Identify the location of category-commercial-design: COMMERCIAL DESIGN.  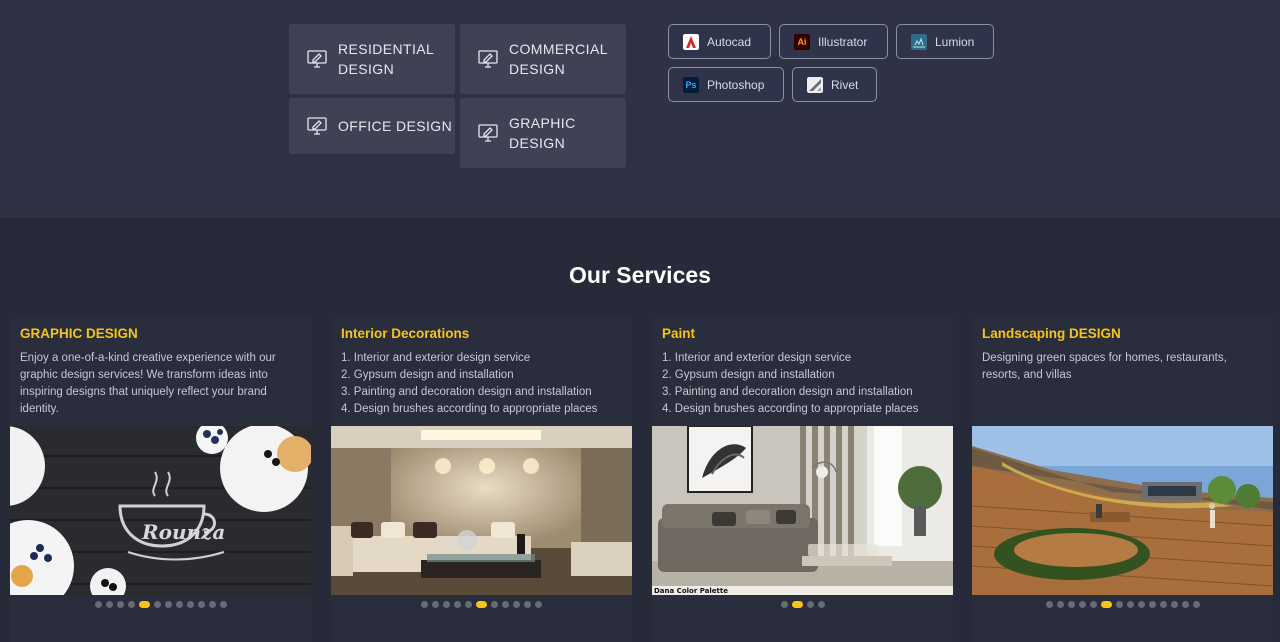
(543, 59).